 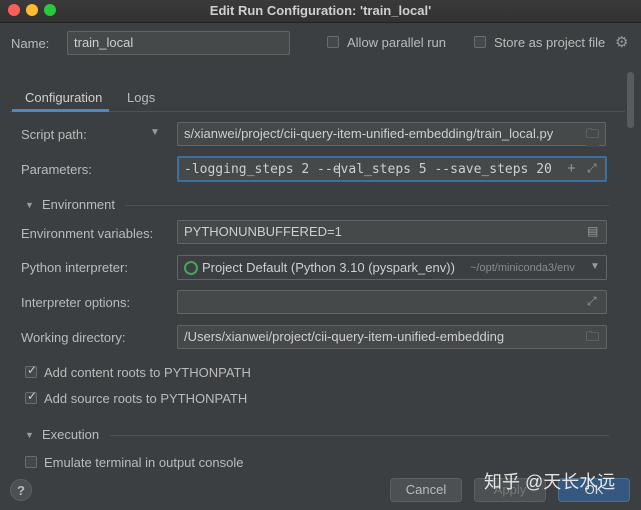 I want to click on emulate-terminal-checkbox, so click(x=31, y=462).